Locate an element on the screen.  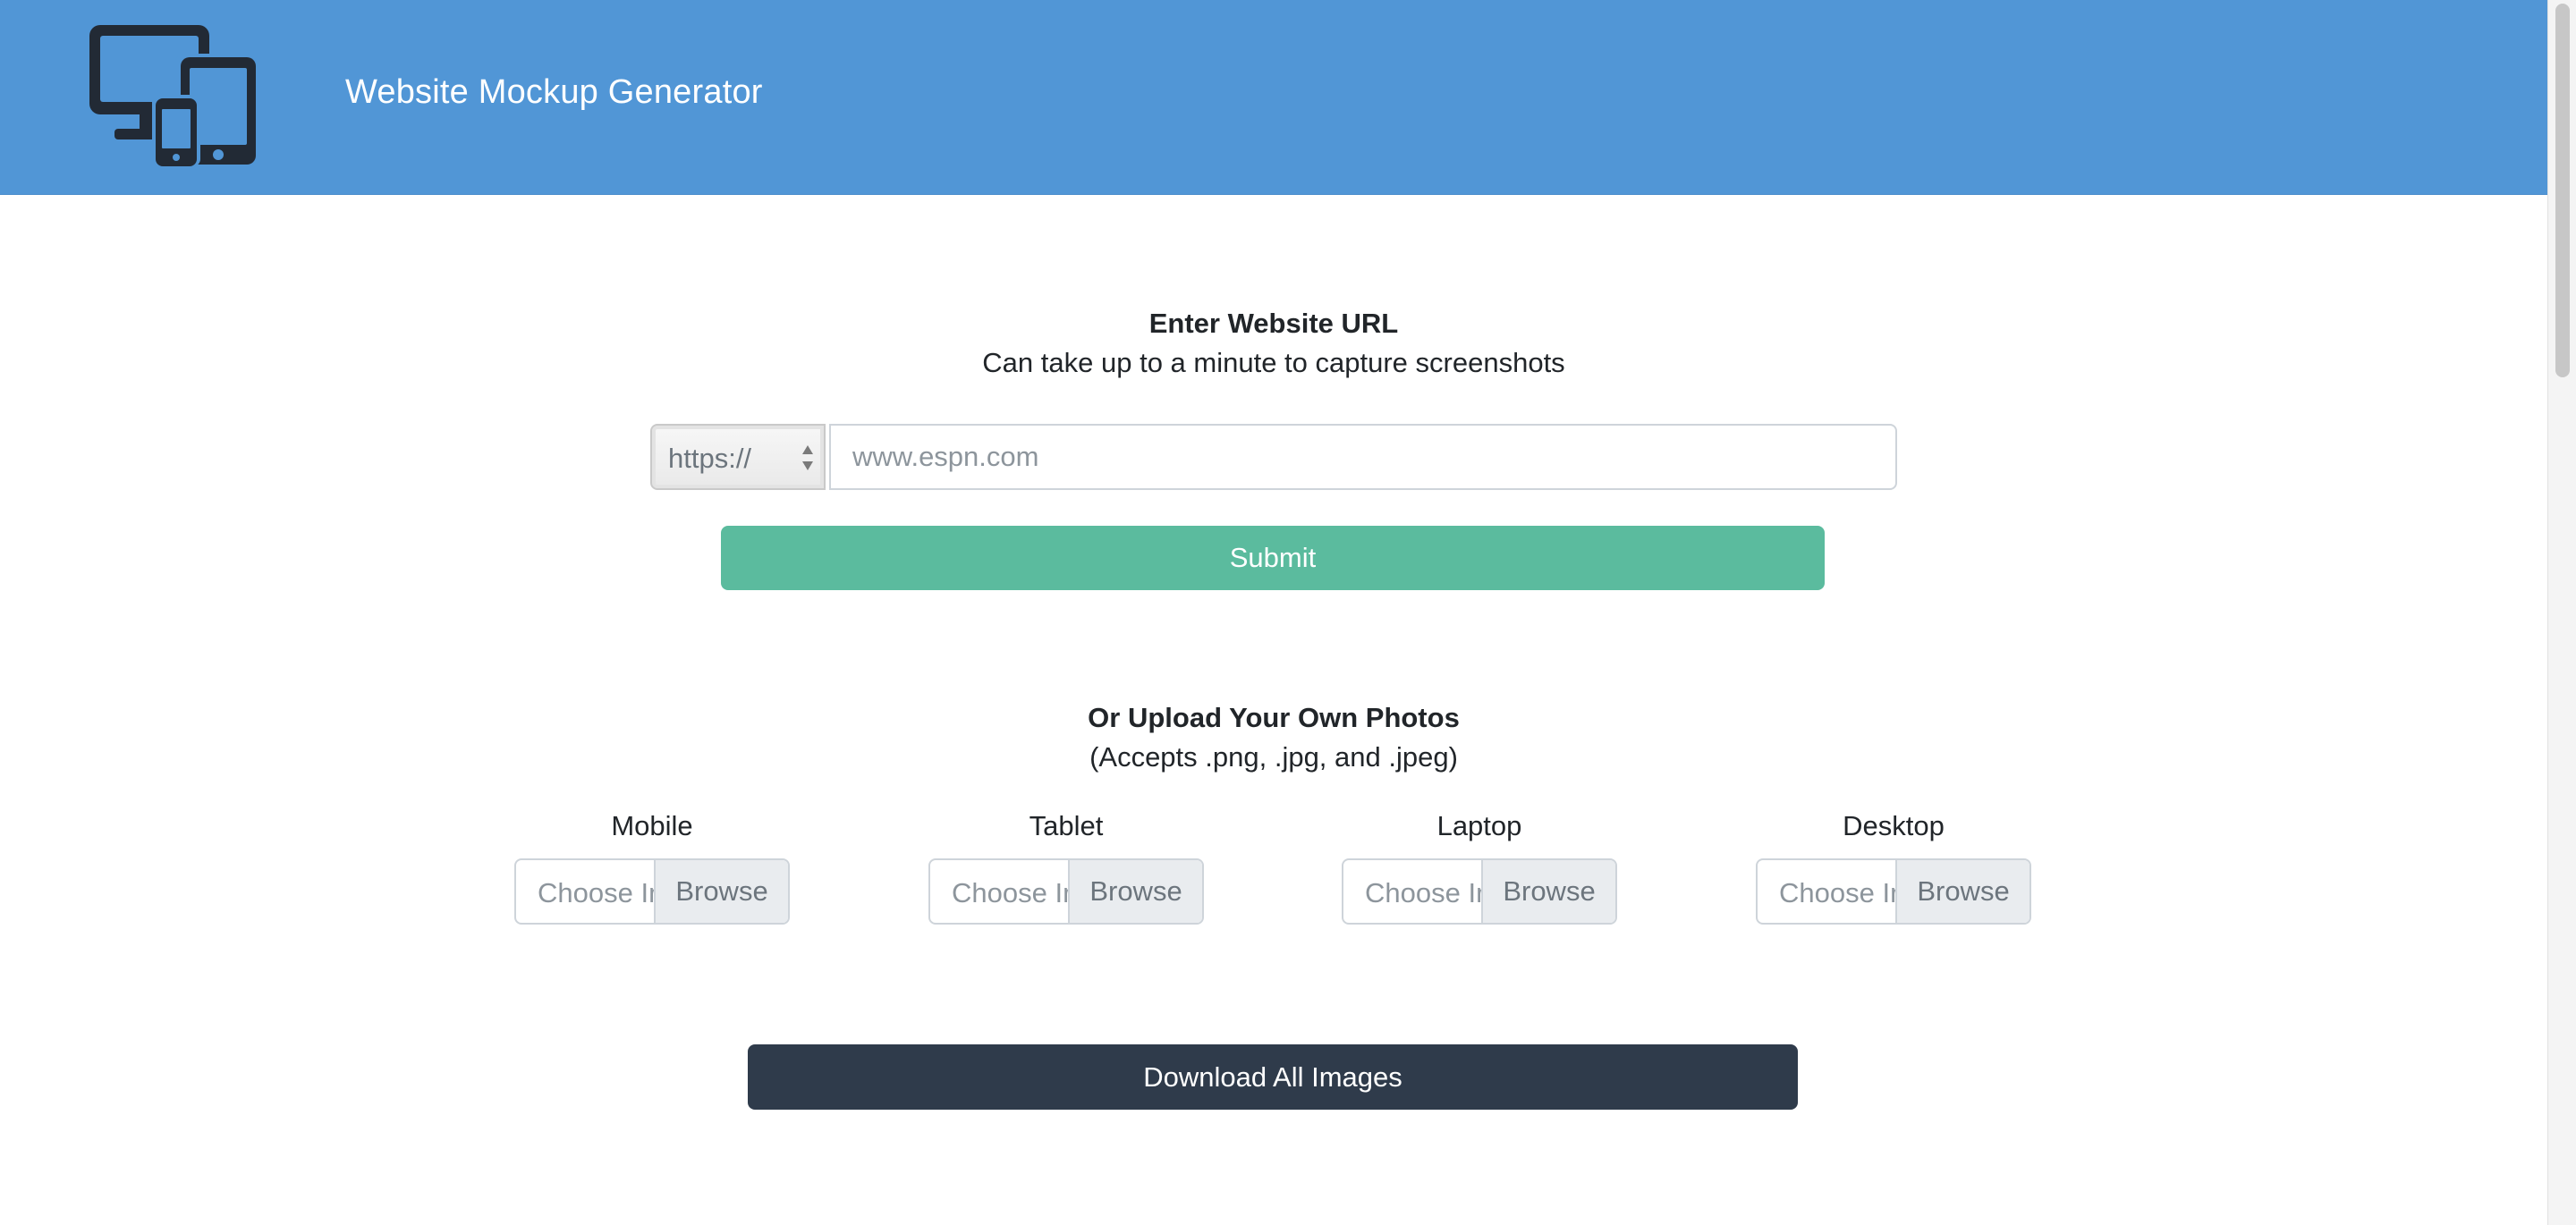
upload-section-subheading: (Accepts .png, .jpg, and .jpeg) is located at coordinates (1273, 757).